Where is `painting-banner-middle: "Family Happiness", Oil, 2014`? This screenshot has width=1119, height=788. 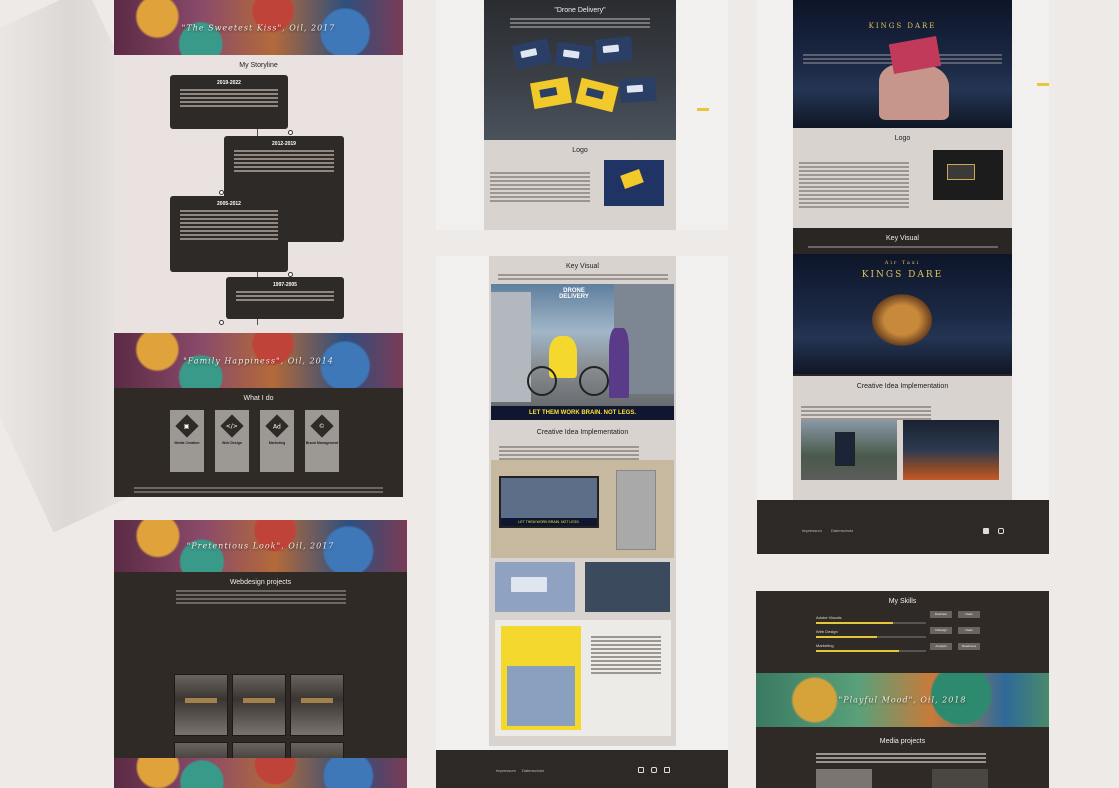 painting-banner-middle: "Family Happiness", Oil, 2014 is located at coordinates (258, 360).